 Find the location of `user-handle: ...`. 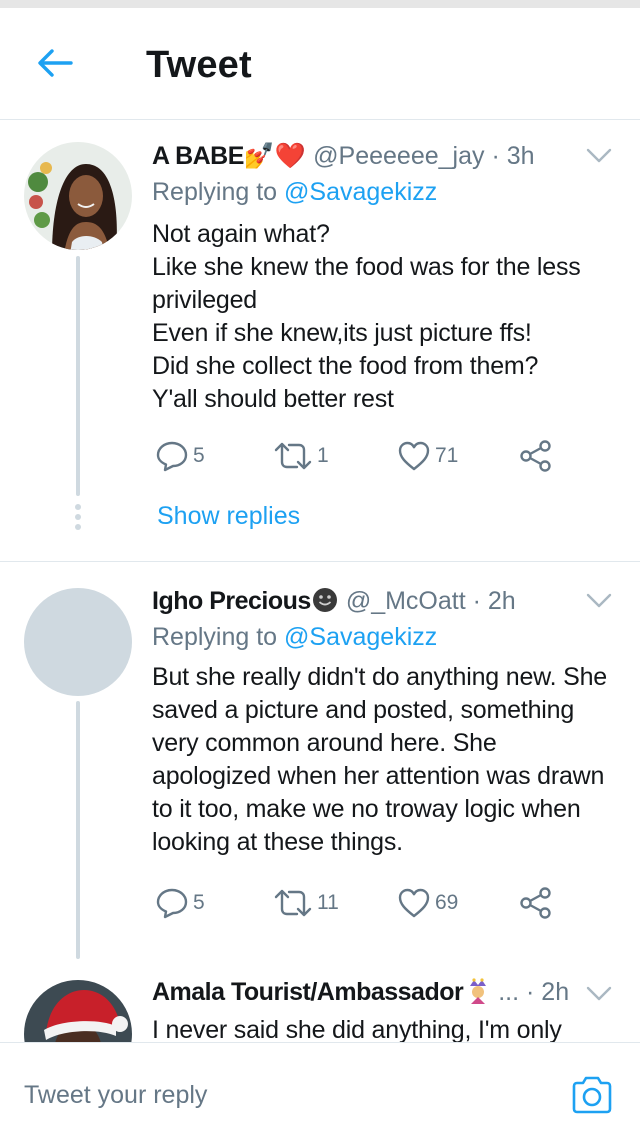

user-handle: ... is located at coordinates (508, 992).